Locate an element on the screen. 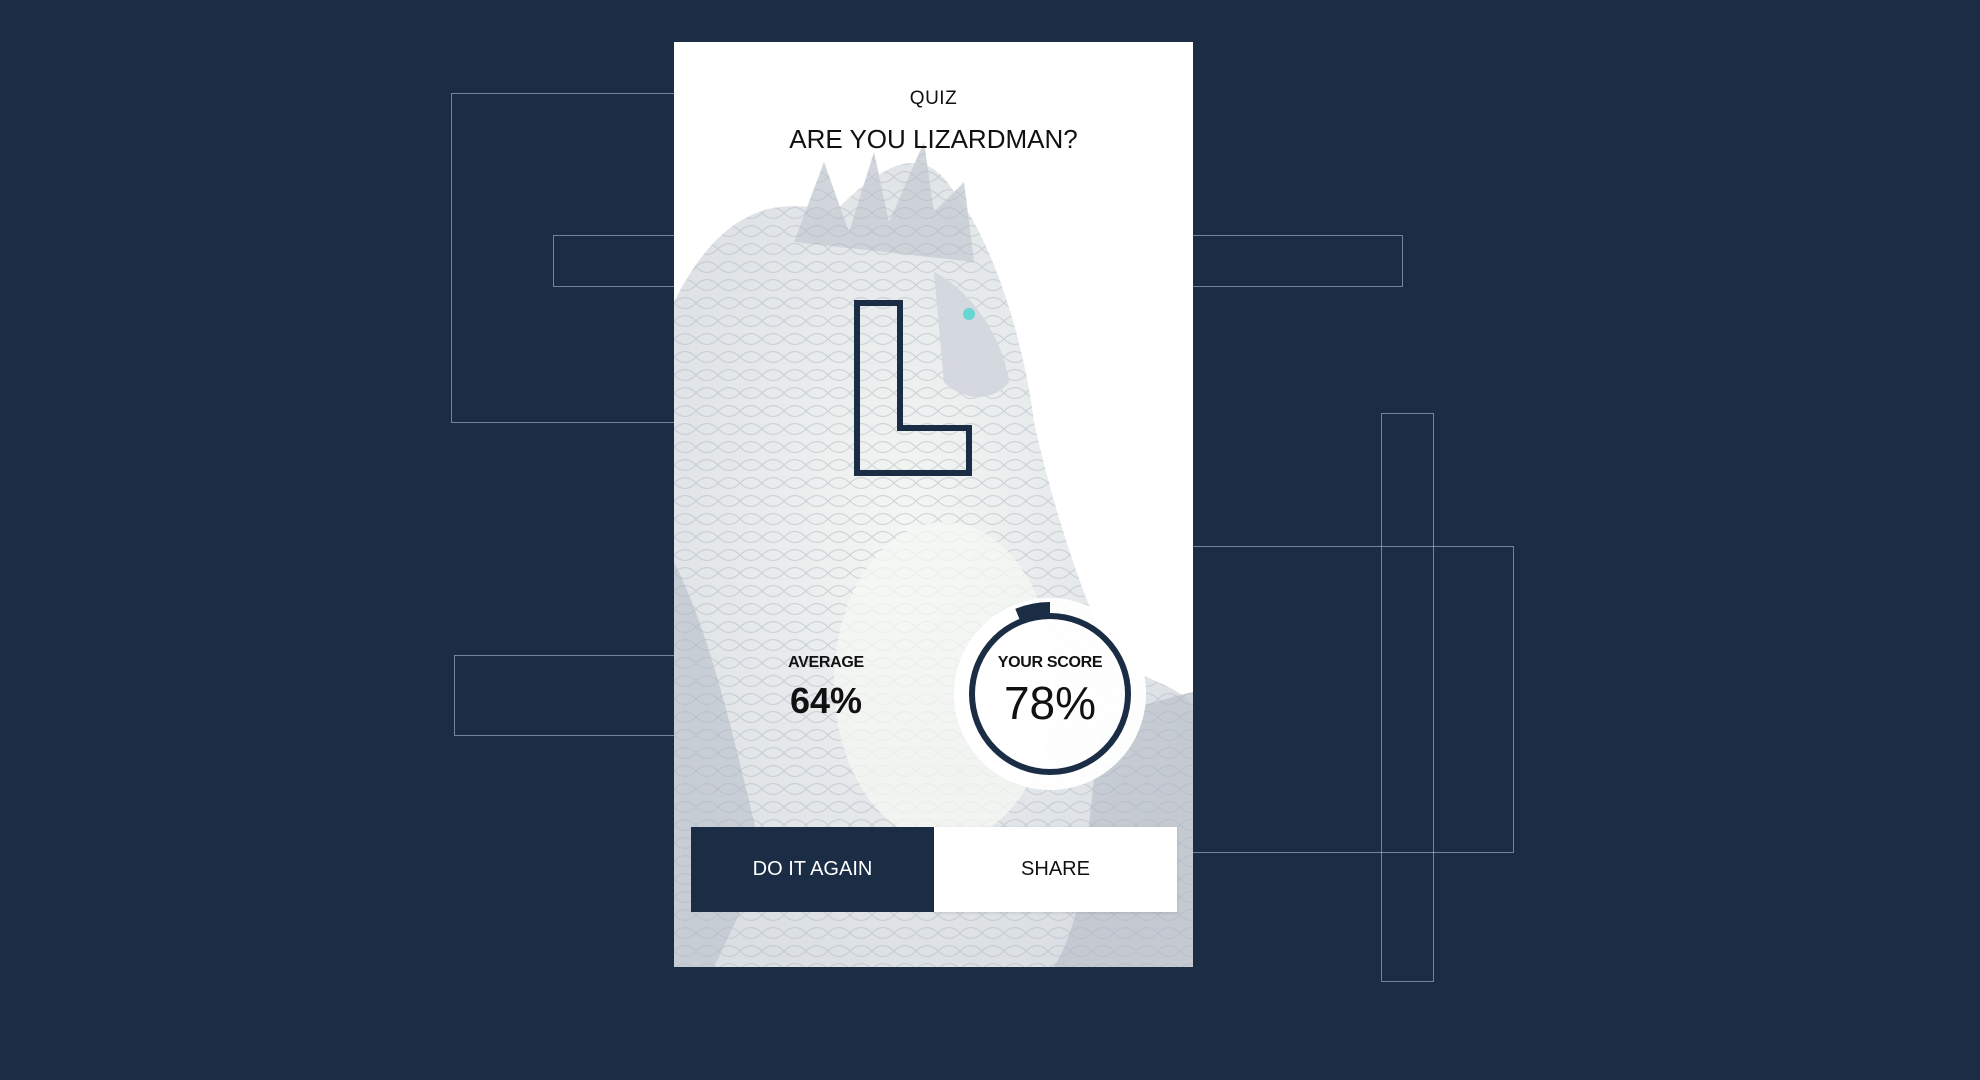  quiz-title: ARE YOU LIZARDMAN? is located at coordinates (933, 139).